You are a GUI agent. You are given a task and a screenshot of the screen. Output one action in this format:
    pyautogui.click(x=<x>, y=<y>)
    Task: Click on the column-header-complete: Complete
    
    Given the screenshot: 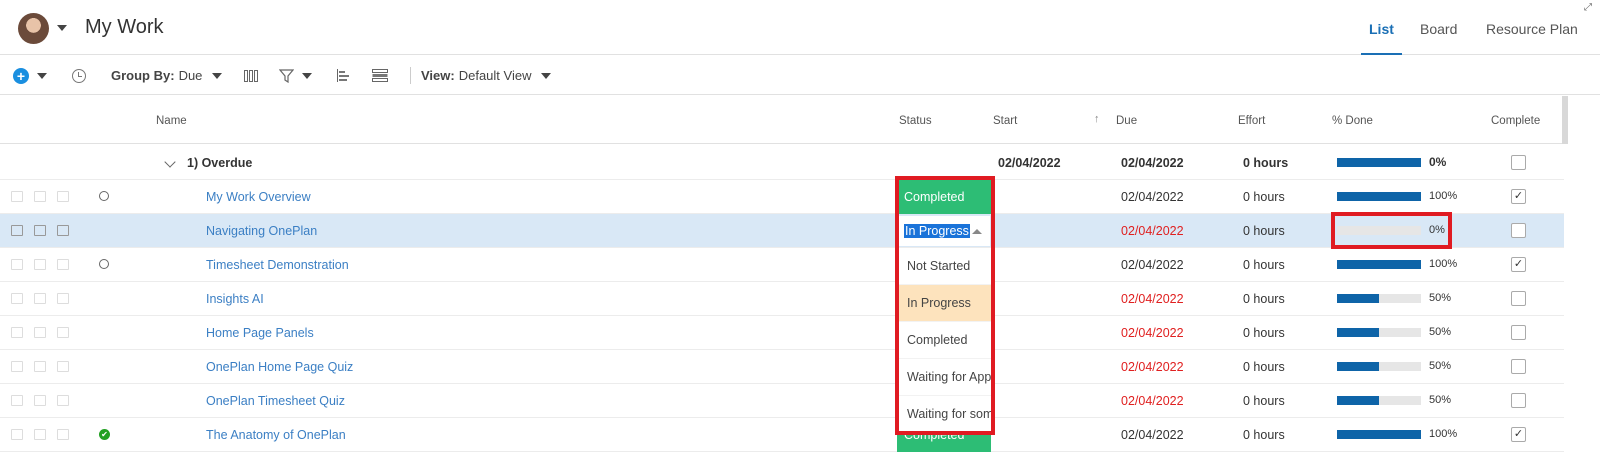 What is the action you would take?
    pyautogui.click(x=1515, y=121)
    